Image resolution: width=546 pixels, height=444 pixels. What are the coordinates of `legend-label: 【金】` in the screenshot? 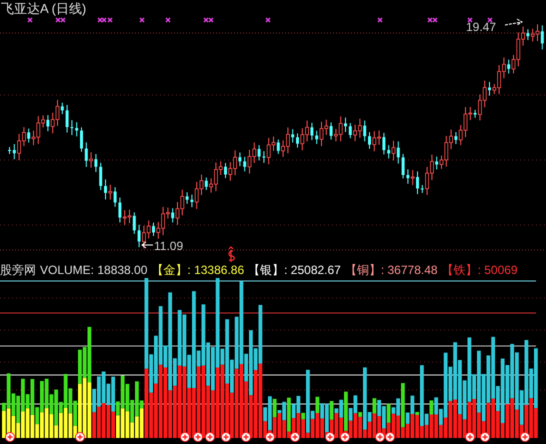 It's located at (169, 270).